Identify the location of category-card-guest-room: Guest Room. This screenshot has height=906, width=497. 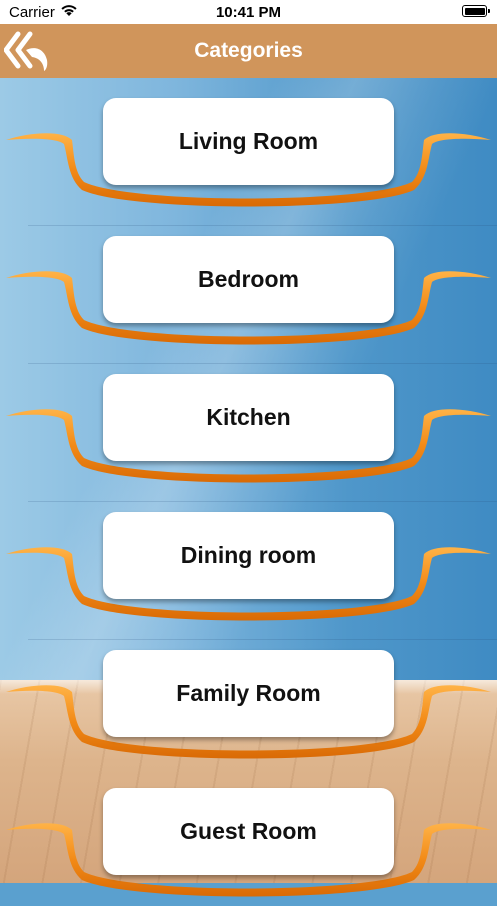
(248, 831).